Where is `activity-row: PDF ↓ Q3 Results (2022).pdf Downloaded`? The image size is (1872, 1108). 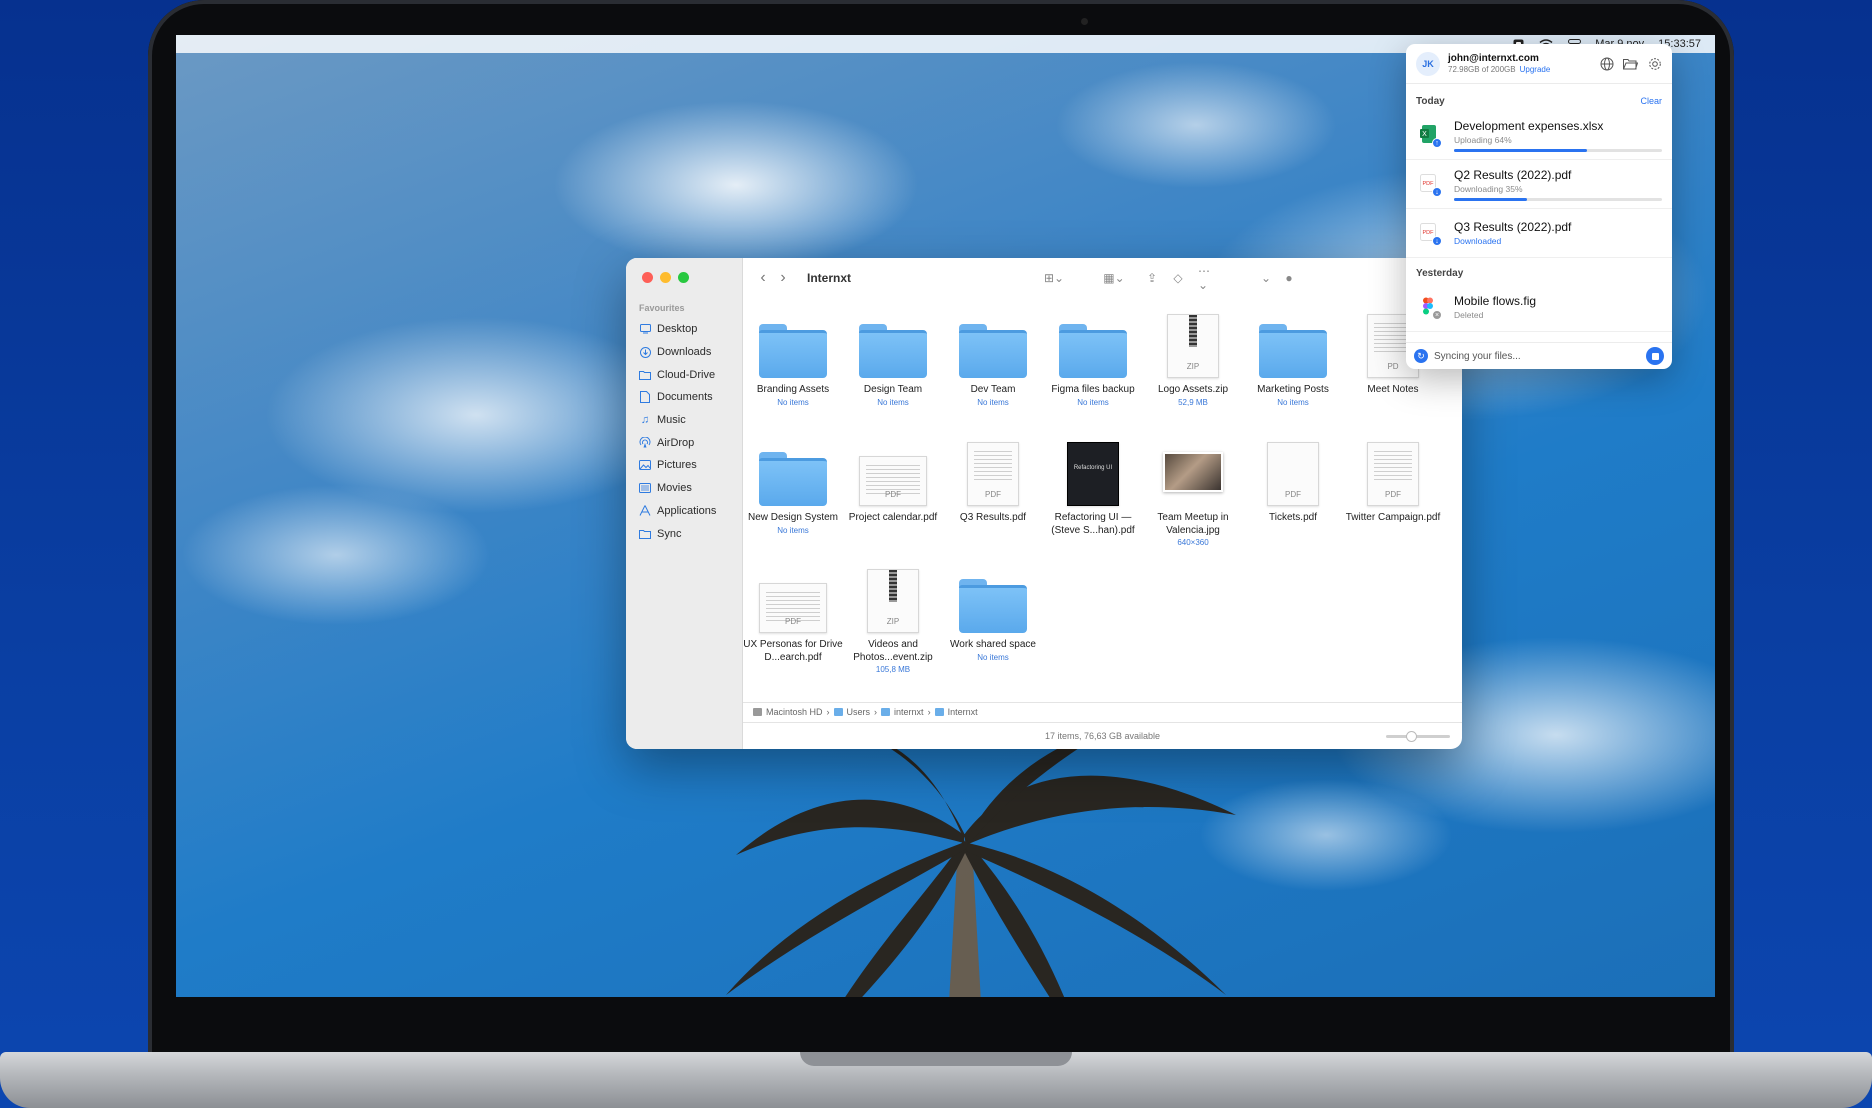
activity-row: PDF ↓ Q3 Results (2022).pdf Downloaded is located at coordinates (1539, 233).